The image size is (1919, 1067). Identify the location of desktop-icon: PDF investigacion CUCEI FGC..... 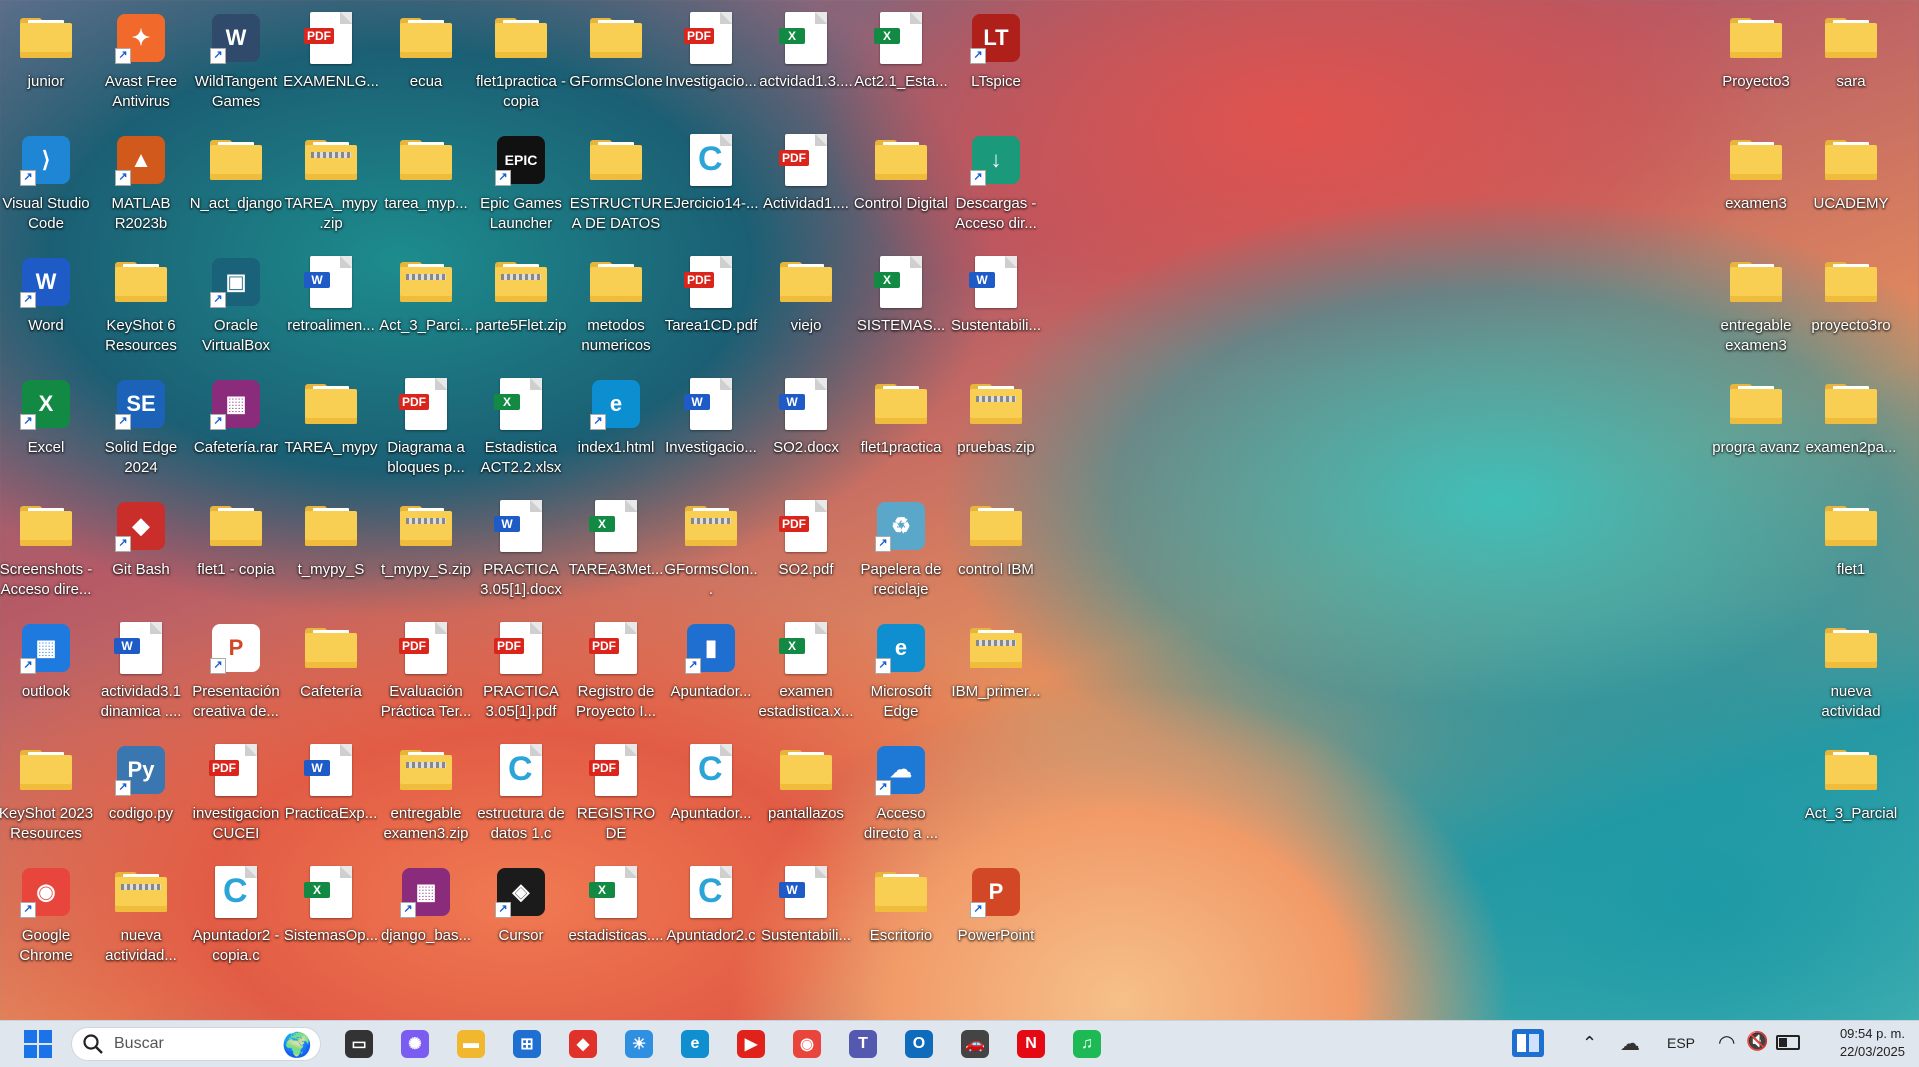
(236, 795).